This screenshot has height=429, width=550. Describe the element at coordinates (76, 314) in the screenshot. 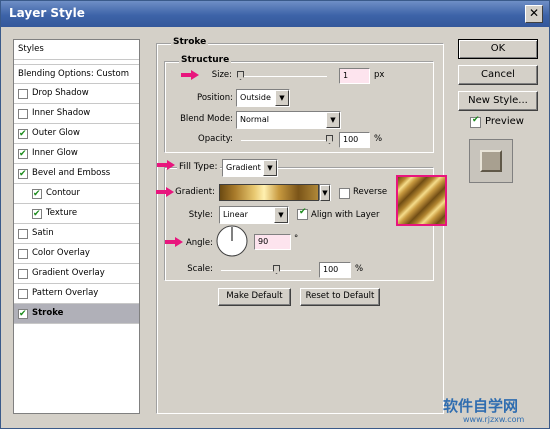

I see `style-item-stroke: Stroke` at that location.